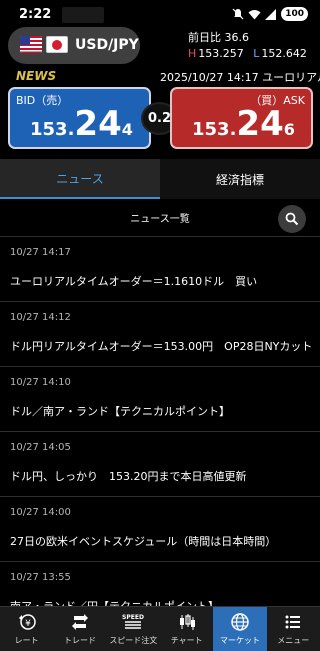 This screenshot has height=651, width=320. Describe the element at coordinates (40, 512) in the screenshot. I see `news-time: 10/27 14:00` at that location.